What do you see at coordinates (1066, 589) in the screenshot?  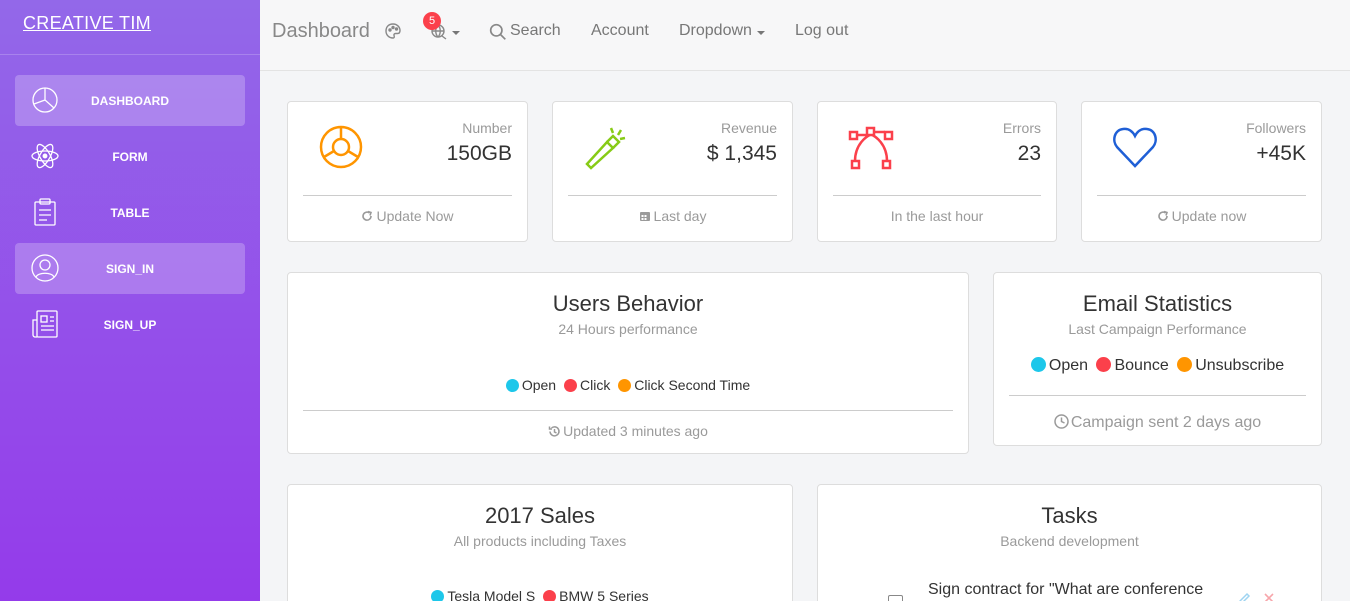 I see `task-text: Sign contract for "What are conference` at bounding box center [1066, 589].